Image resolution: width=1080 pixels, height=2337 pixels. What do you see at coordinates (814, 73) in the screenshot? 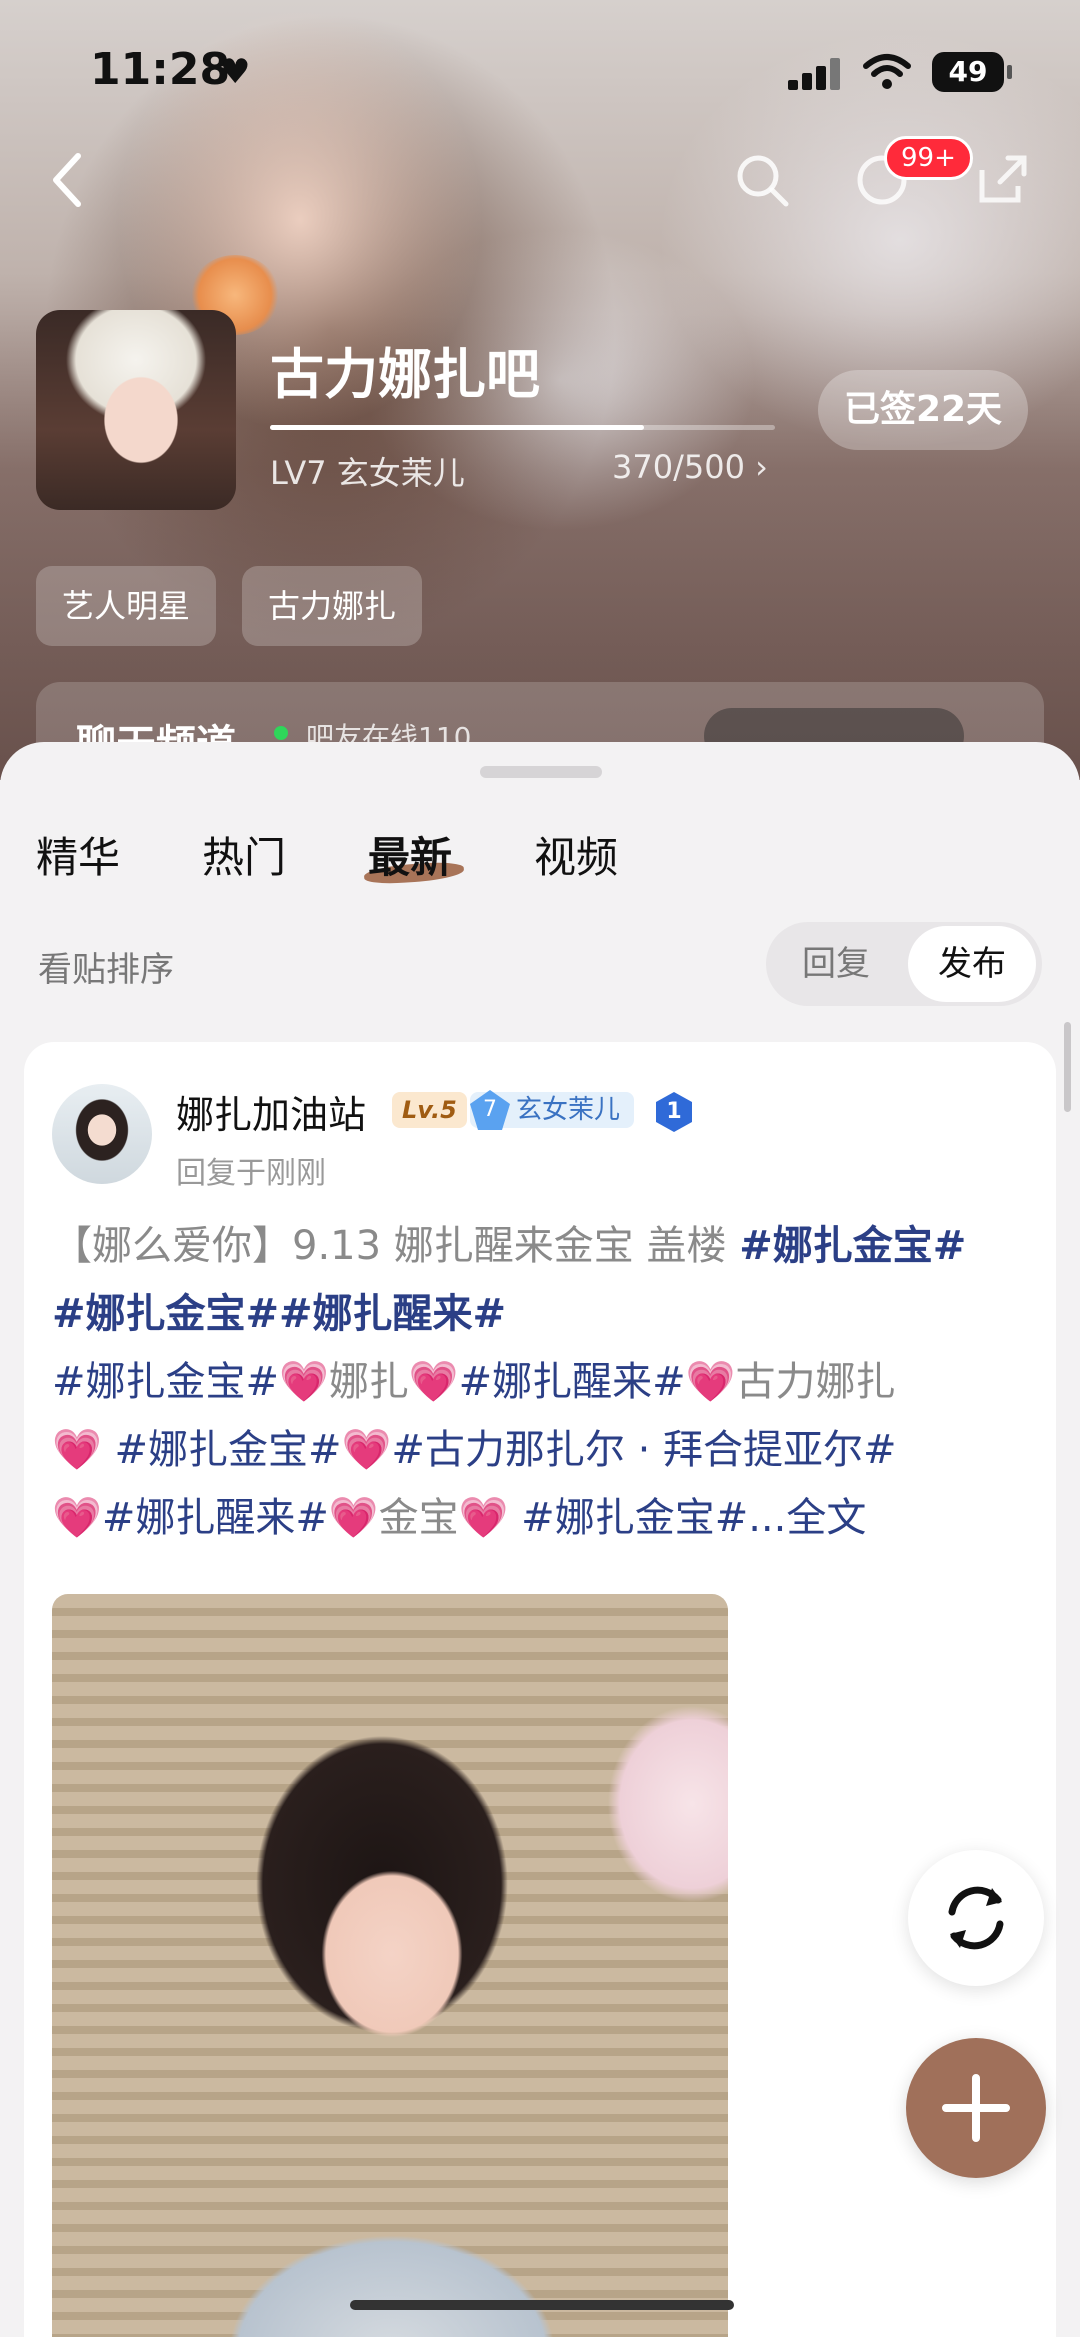
I see `signal-icon` at bounding box center [814, 73].